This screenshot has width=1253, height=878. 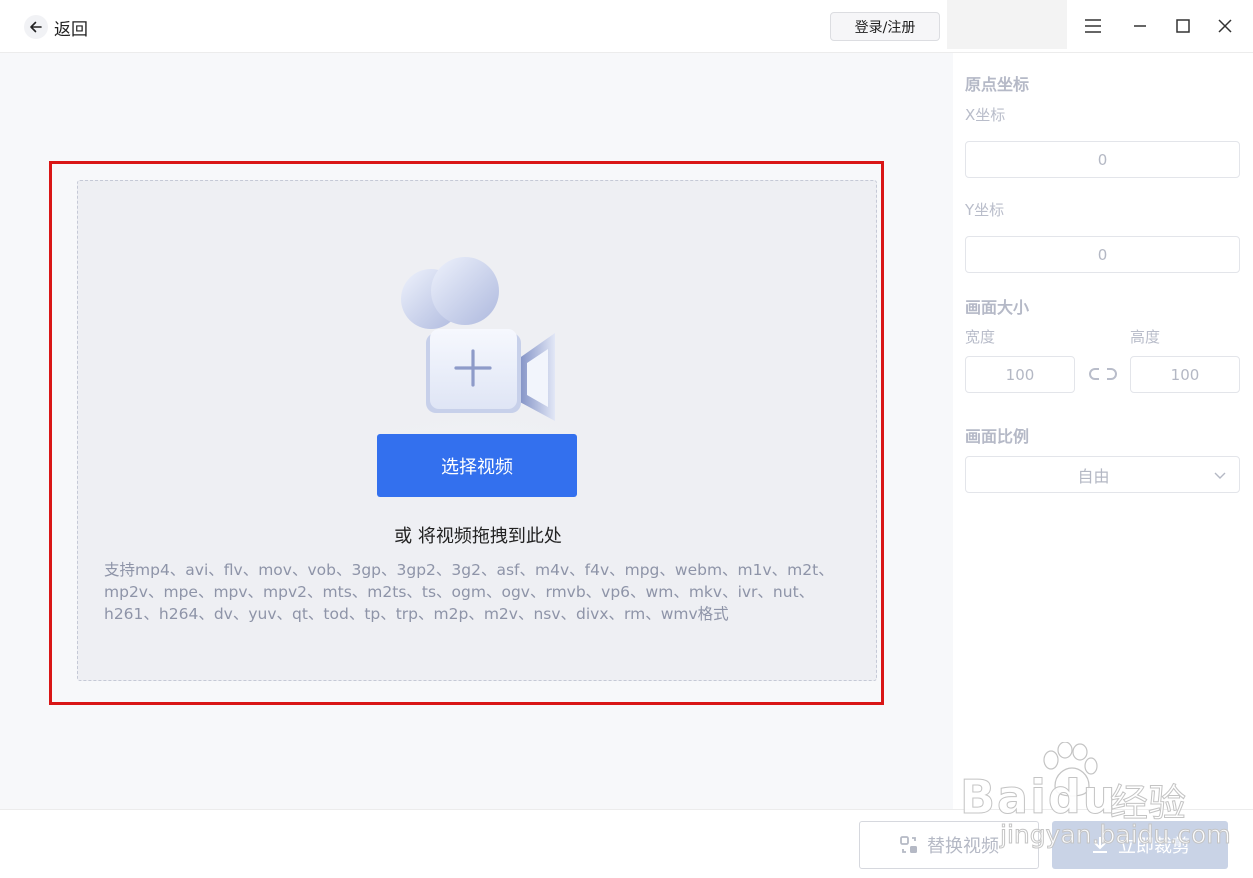 I want to click on width-input: 100, so click(x=1020, y=374).